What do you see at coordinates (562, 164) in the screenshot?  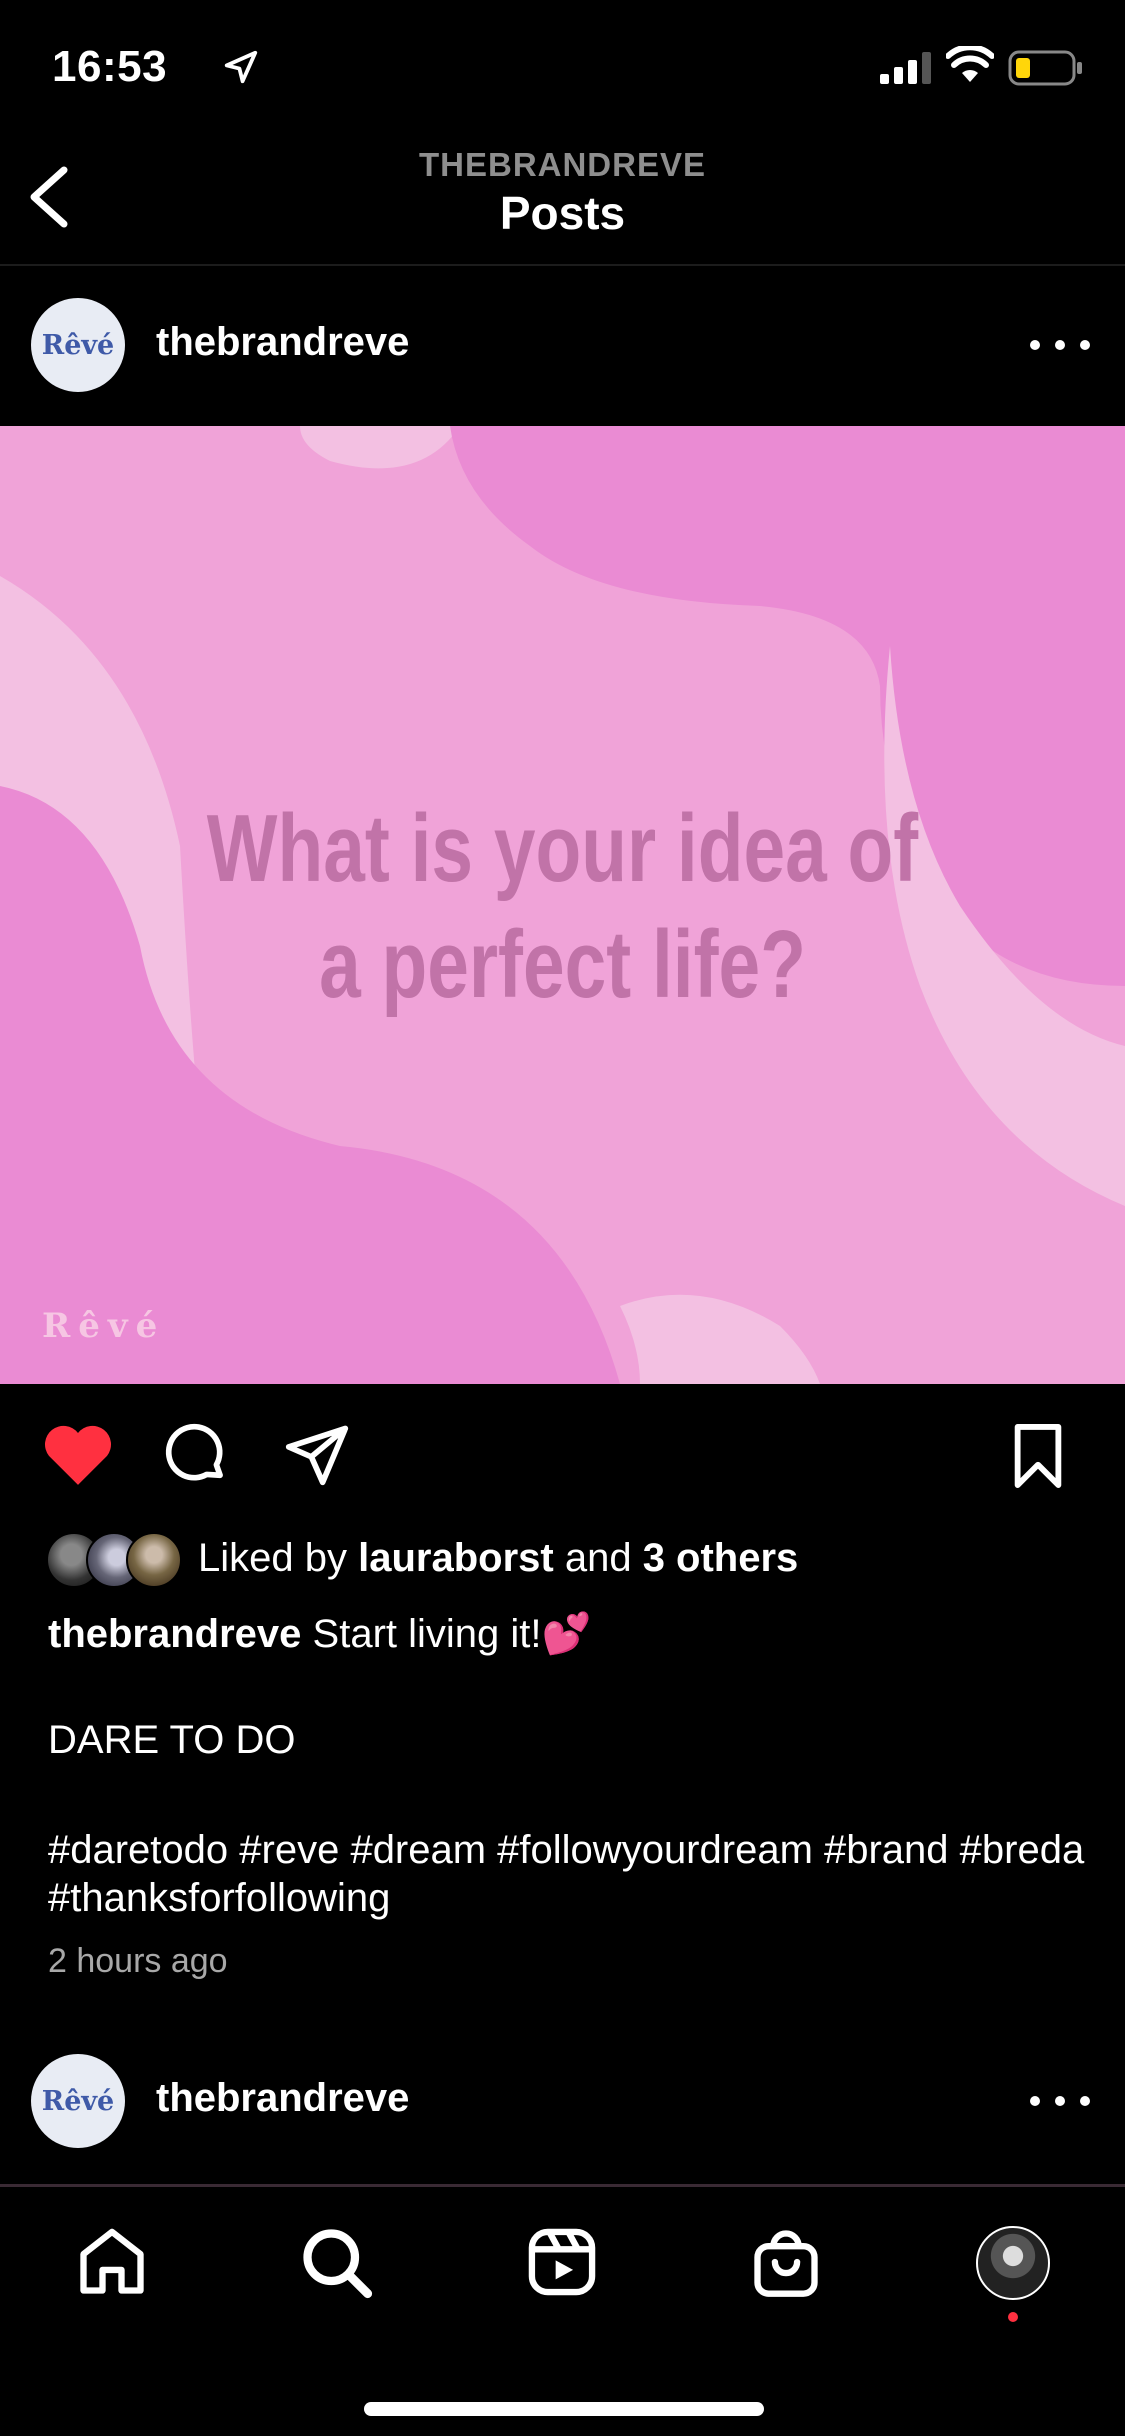 I see `header-account-name: THEBRANDREVE` at bounding box center [562, 164].